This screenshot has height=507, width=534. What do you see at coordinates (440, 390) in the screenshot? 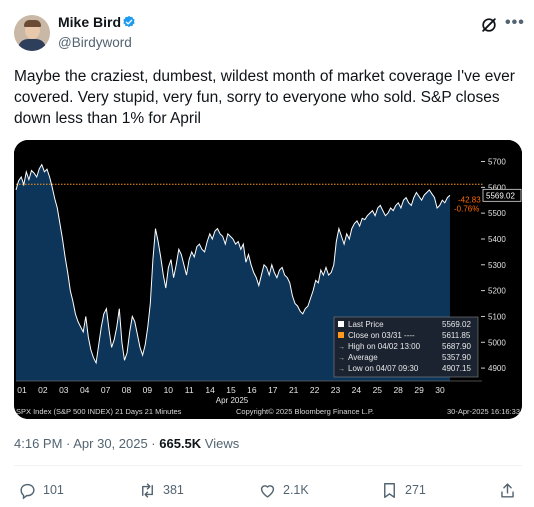
I see `x-tick-label: 30` at bounding box center [440, 390].